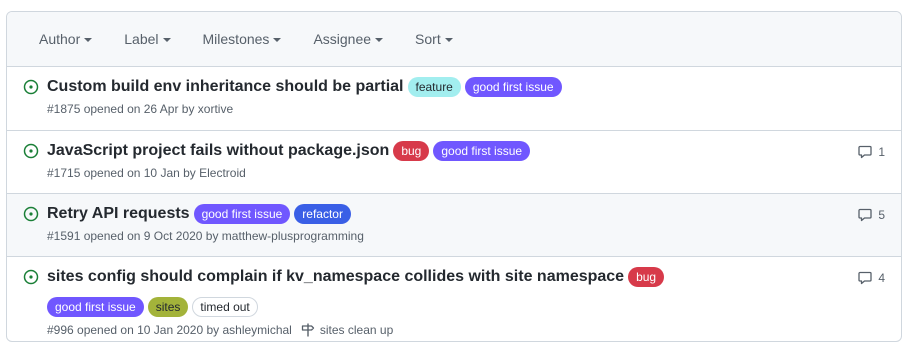  What do you see at coordinates (60, 39) in the screenshot?
I see `filter-author-label: Author` at bounding box center [60, 39].